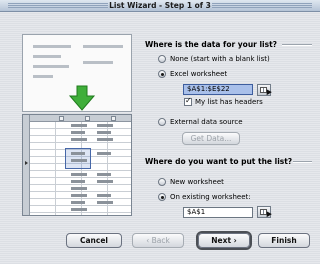 Image resolution: width=320 pixels, height=264 pixels. I want to click on radio-new-worksheet: New worksheet, so click(191, 182).